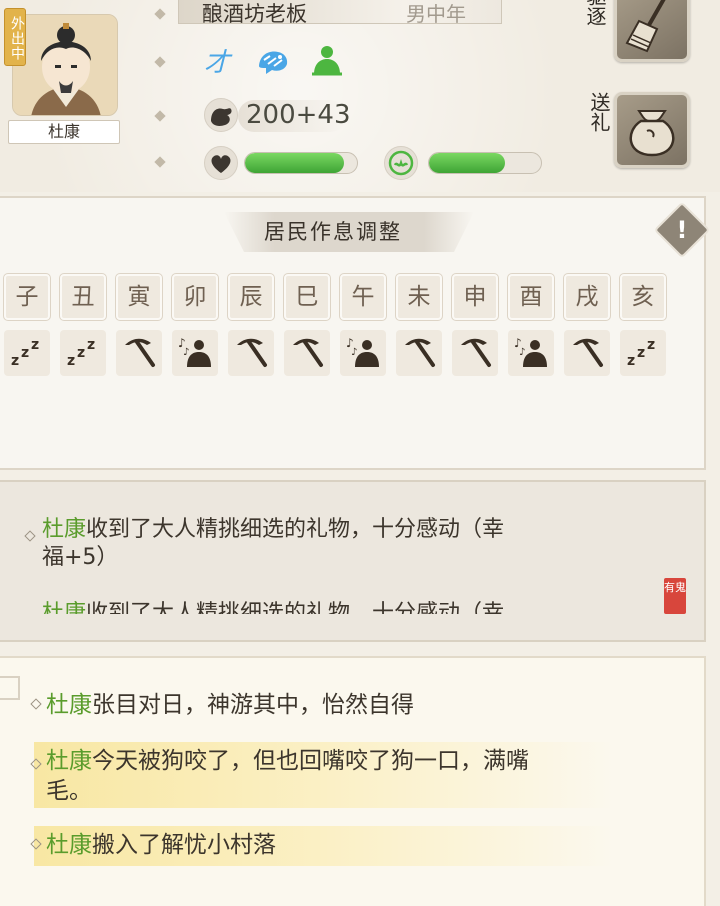  What do you see at coordinates (27, 297) in the screenshot?
I see `hour-cell: 子` at bounding box center [27, 297].